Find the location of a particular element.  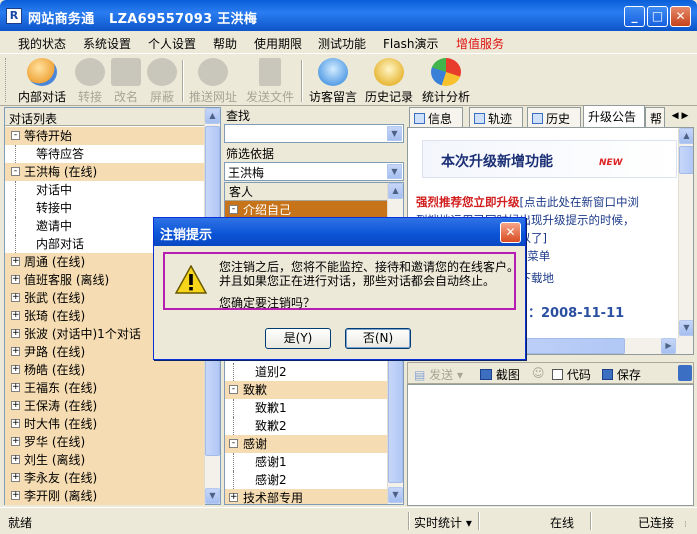

quick-reply-item: 致歉2 is located at coordinates (306, 426).